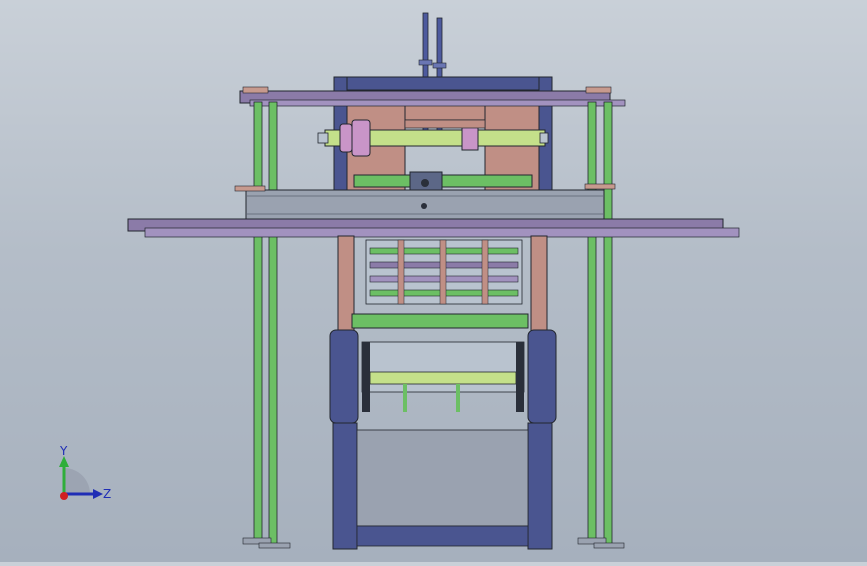 This screenshot has height=566, width=867. Describe the element at coordinates (443, 439) in the screenshot. I see `lower-housing` at that location.